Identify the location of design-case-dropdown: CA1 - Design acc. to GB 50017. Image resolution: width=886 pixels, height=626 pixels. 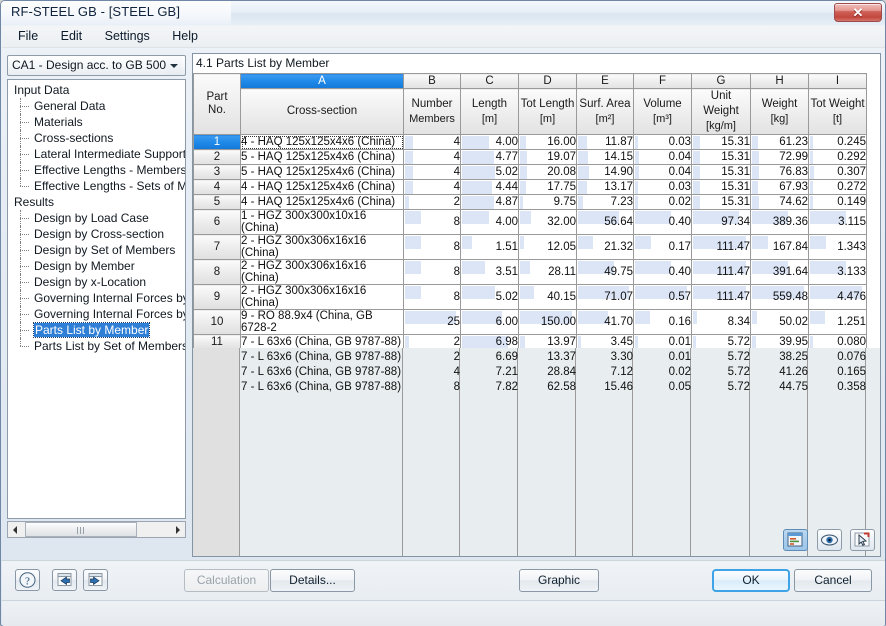
(96, 65).